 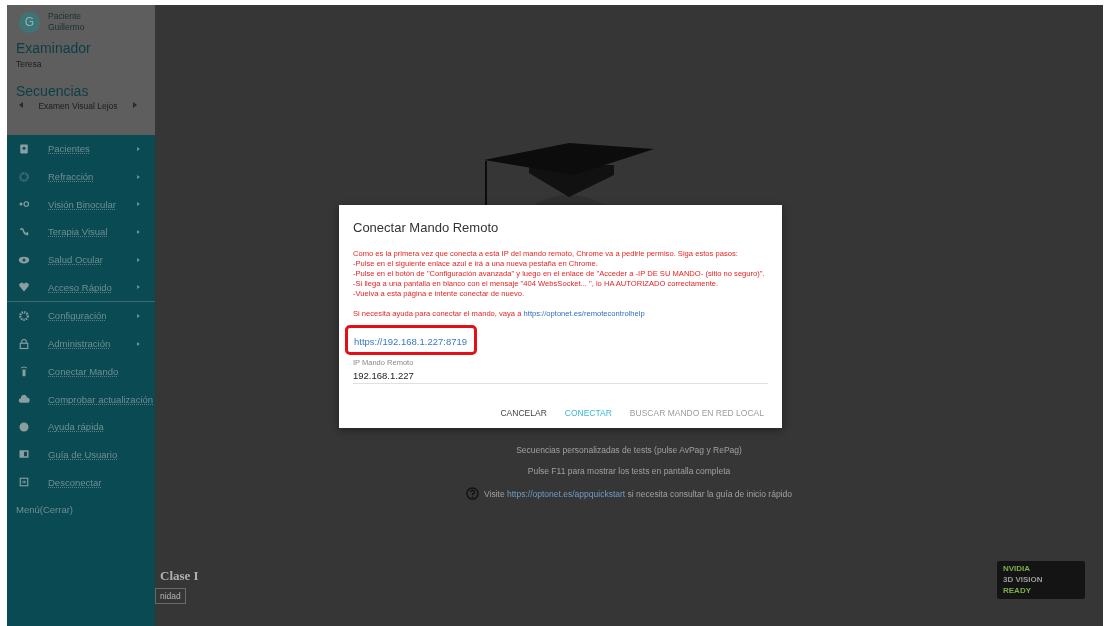 What do you see at coordinates (21, 105) in the screenshot?
I see `previous-icon` at bounding box center [21, 105].